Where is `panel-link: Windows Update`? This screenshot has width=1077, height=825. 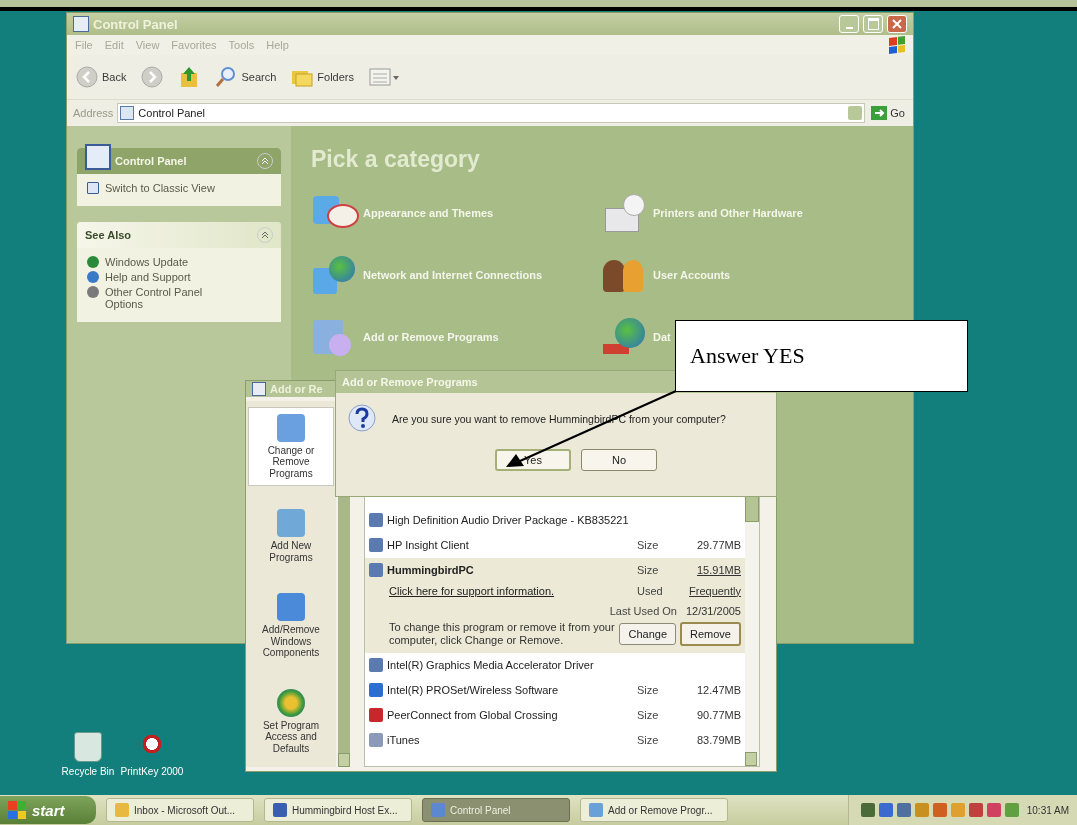 panel-link: Windows Update is located at coordinates (160, 262).